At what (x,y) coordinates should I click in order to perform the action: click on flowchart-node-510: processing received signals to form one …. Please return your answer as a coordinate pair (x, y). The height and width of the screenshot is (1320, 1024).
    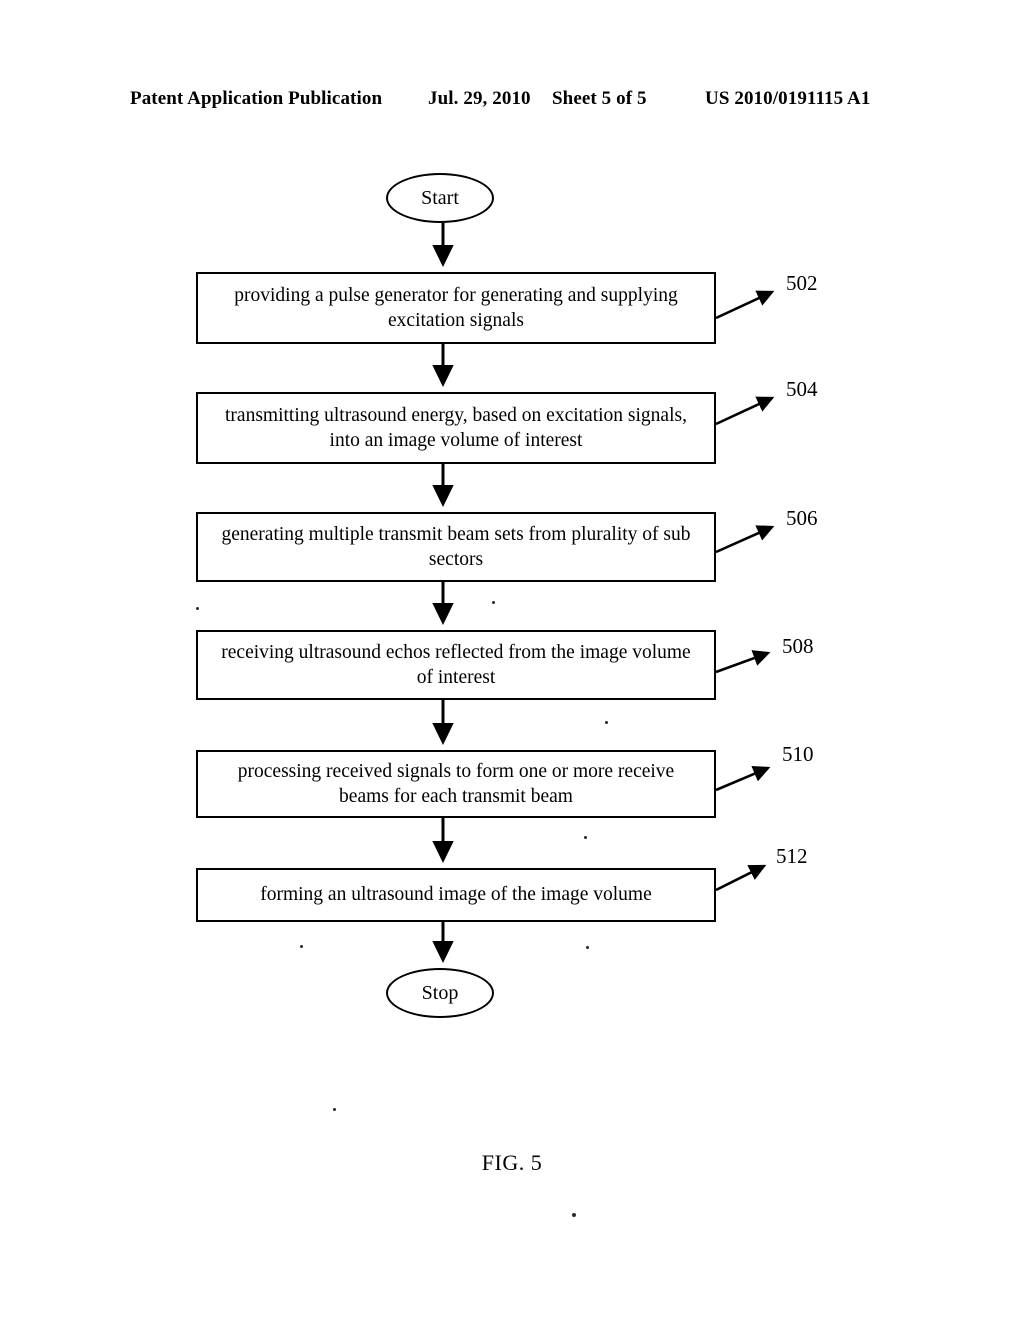
    Looking at the image, I should click on (456, 784).